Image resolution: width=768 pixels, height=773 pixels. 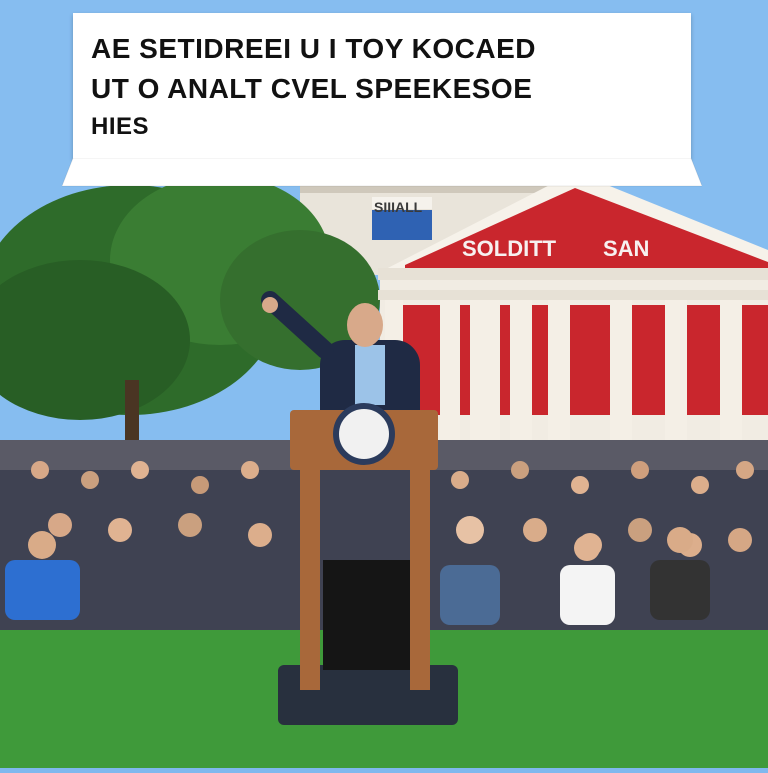 What do you see at coordinates (312, 88) in the screenshot?
I see `banner-line-2: UT O ANALT CVEL SPEEKESOE` at bounding box center [312, 88].